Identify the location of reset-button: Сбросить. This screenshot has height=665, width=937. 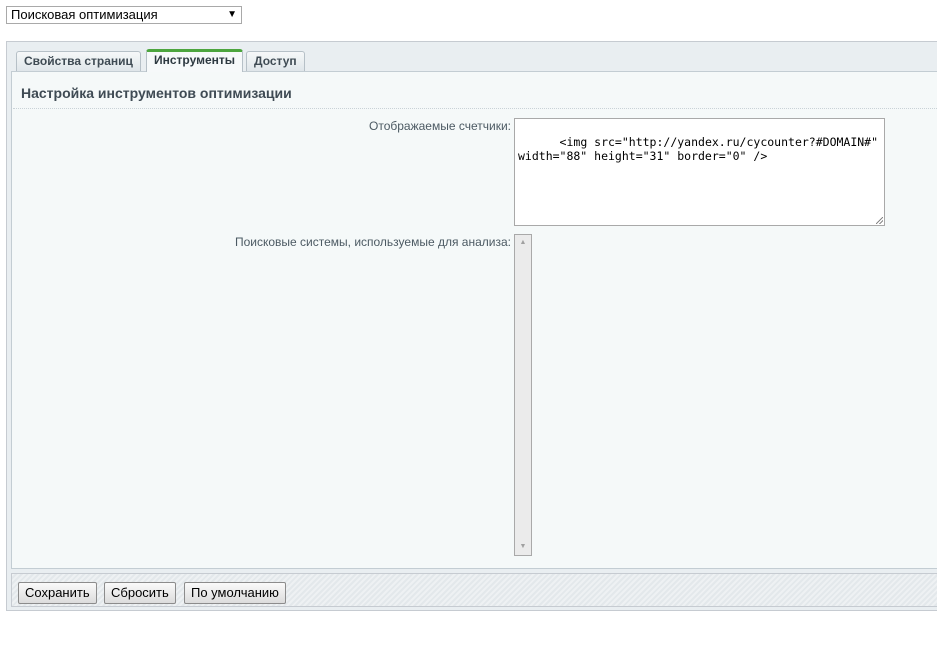
(140, 593).